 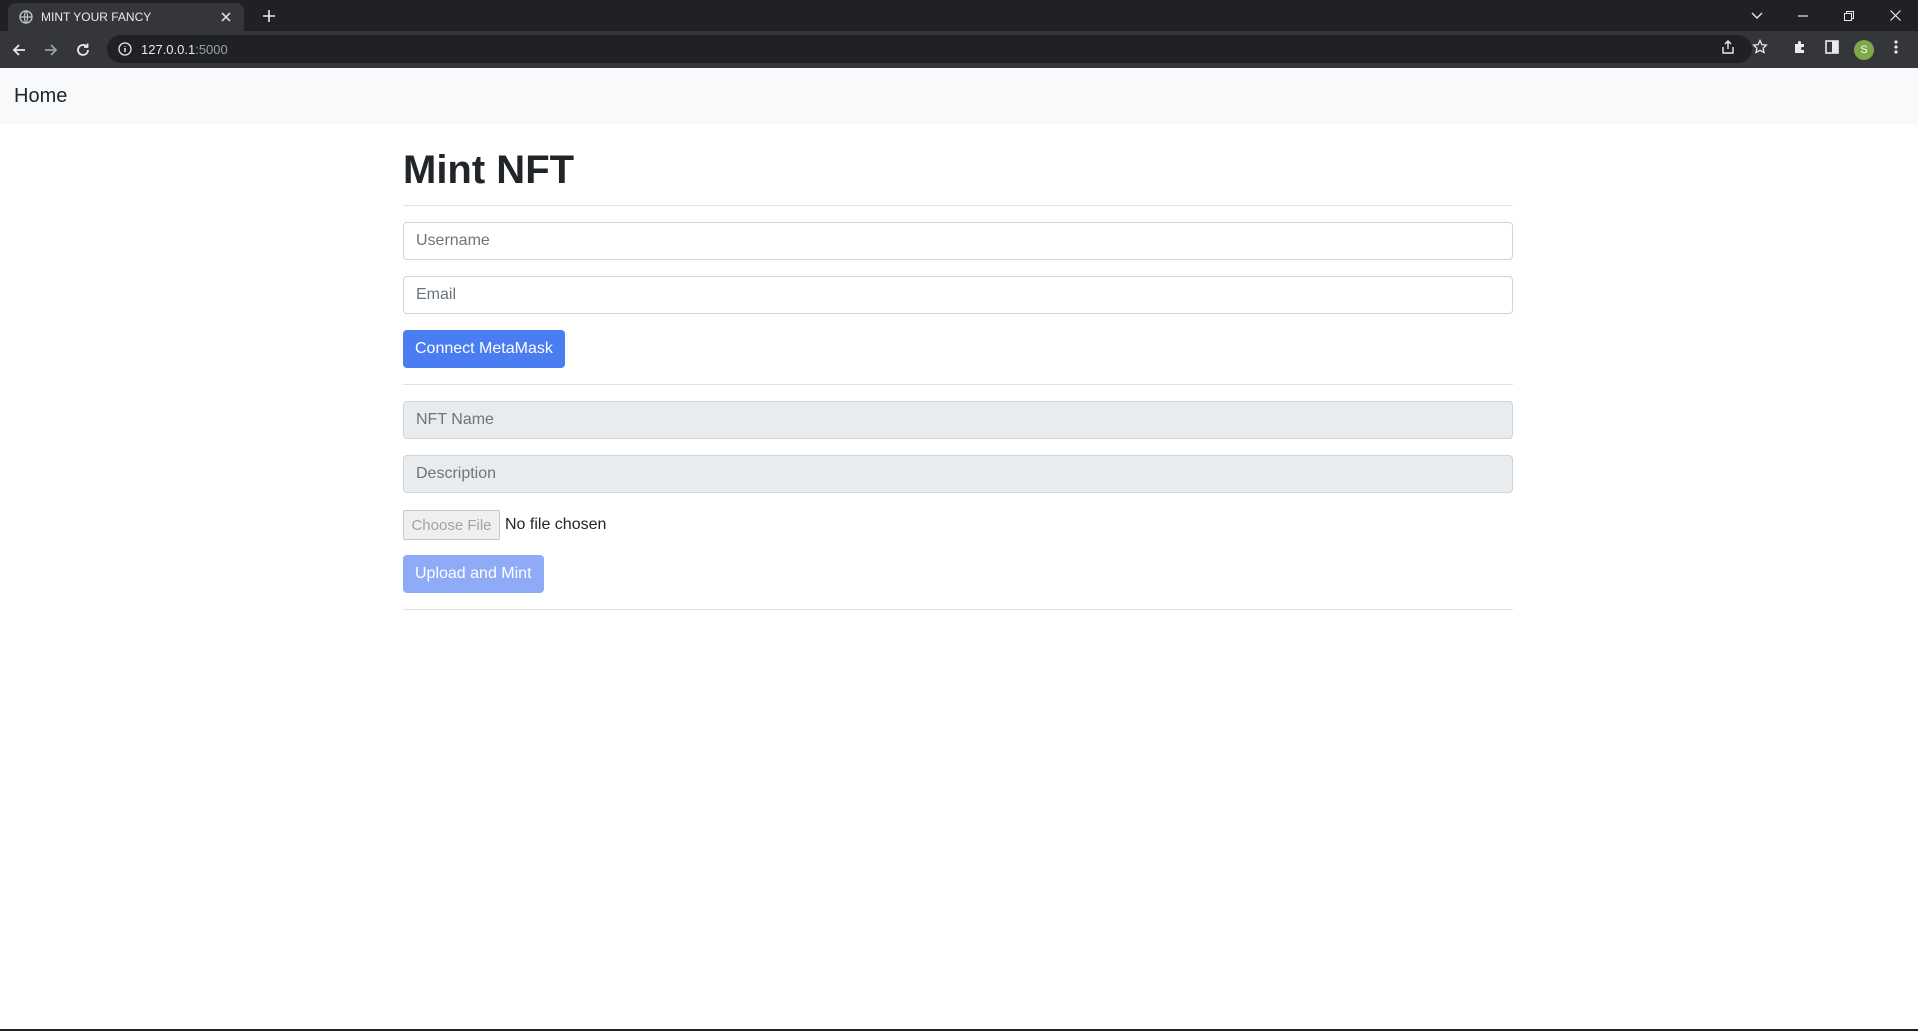 I want to click on username-input, so click(x=958, y=241).